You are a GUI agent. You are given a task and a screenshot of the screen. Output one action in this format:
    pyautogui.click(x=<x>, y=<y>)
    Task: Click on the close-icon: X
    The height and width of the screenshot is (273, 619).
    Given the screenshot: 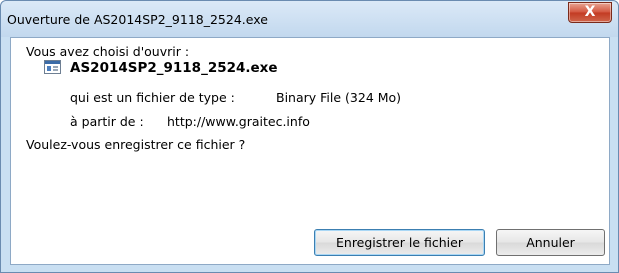 What is the action you would take?
    pyautogui.click(x=590, y=12)
    